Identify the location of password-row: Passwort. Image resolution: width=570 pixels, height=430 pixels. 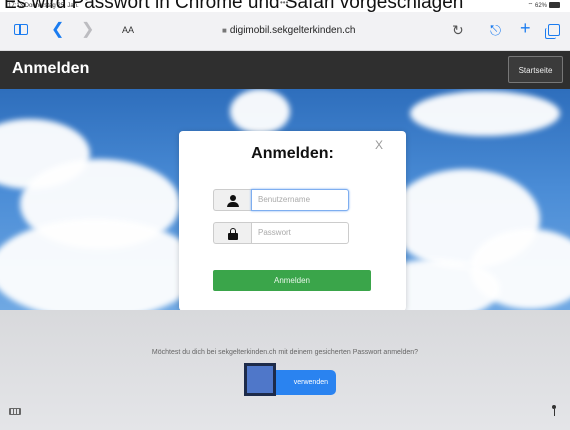
(281, 233).